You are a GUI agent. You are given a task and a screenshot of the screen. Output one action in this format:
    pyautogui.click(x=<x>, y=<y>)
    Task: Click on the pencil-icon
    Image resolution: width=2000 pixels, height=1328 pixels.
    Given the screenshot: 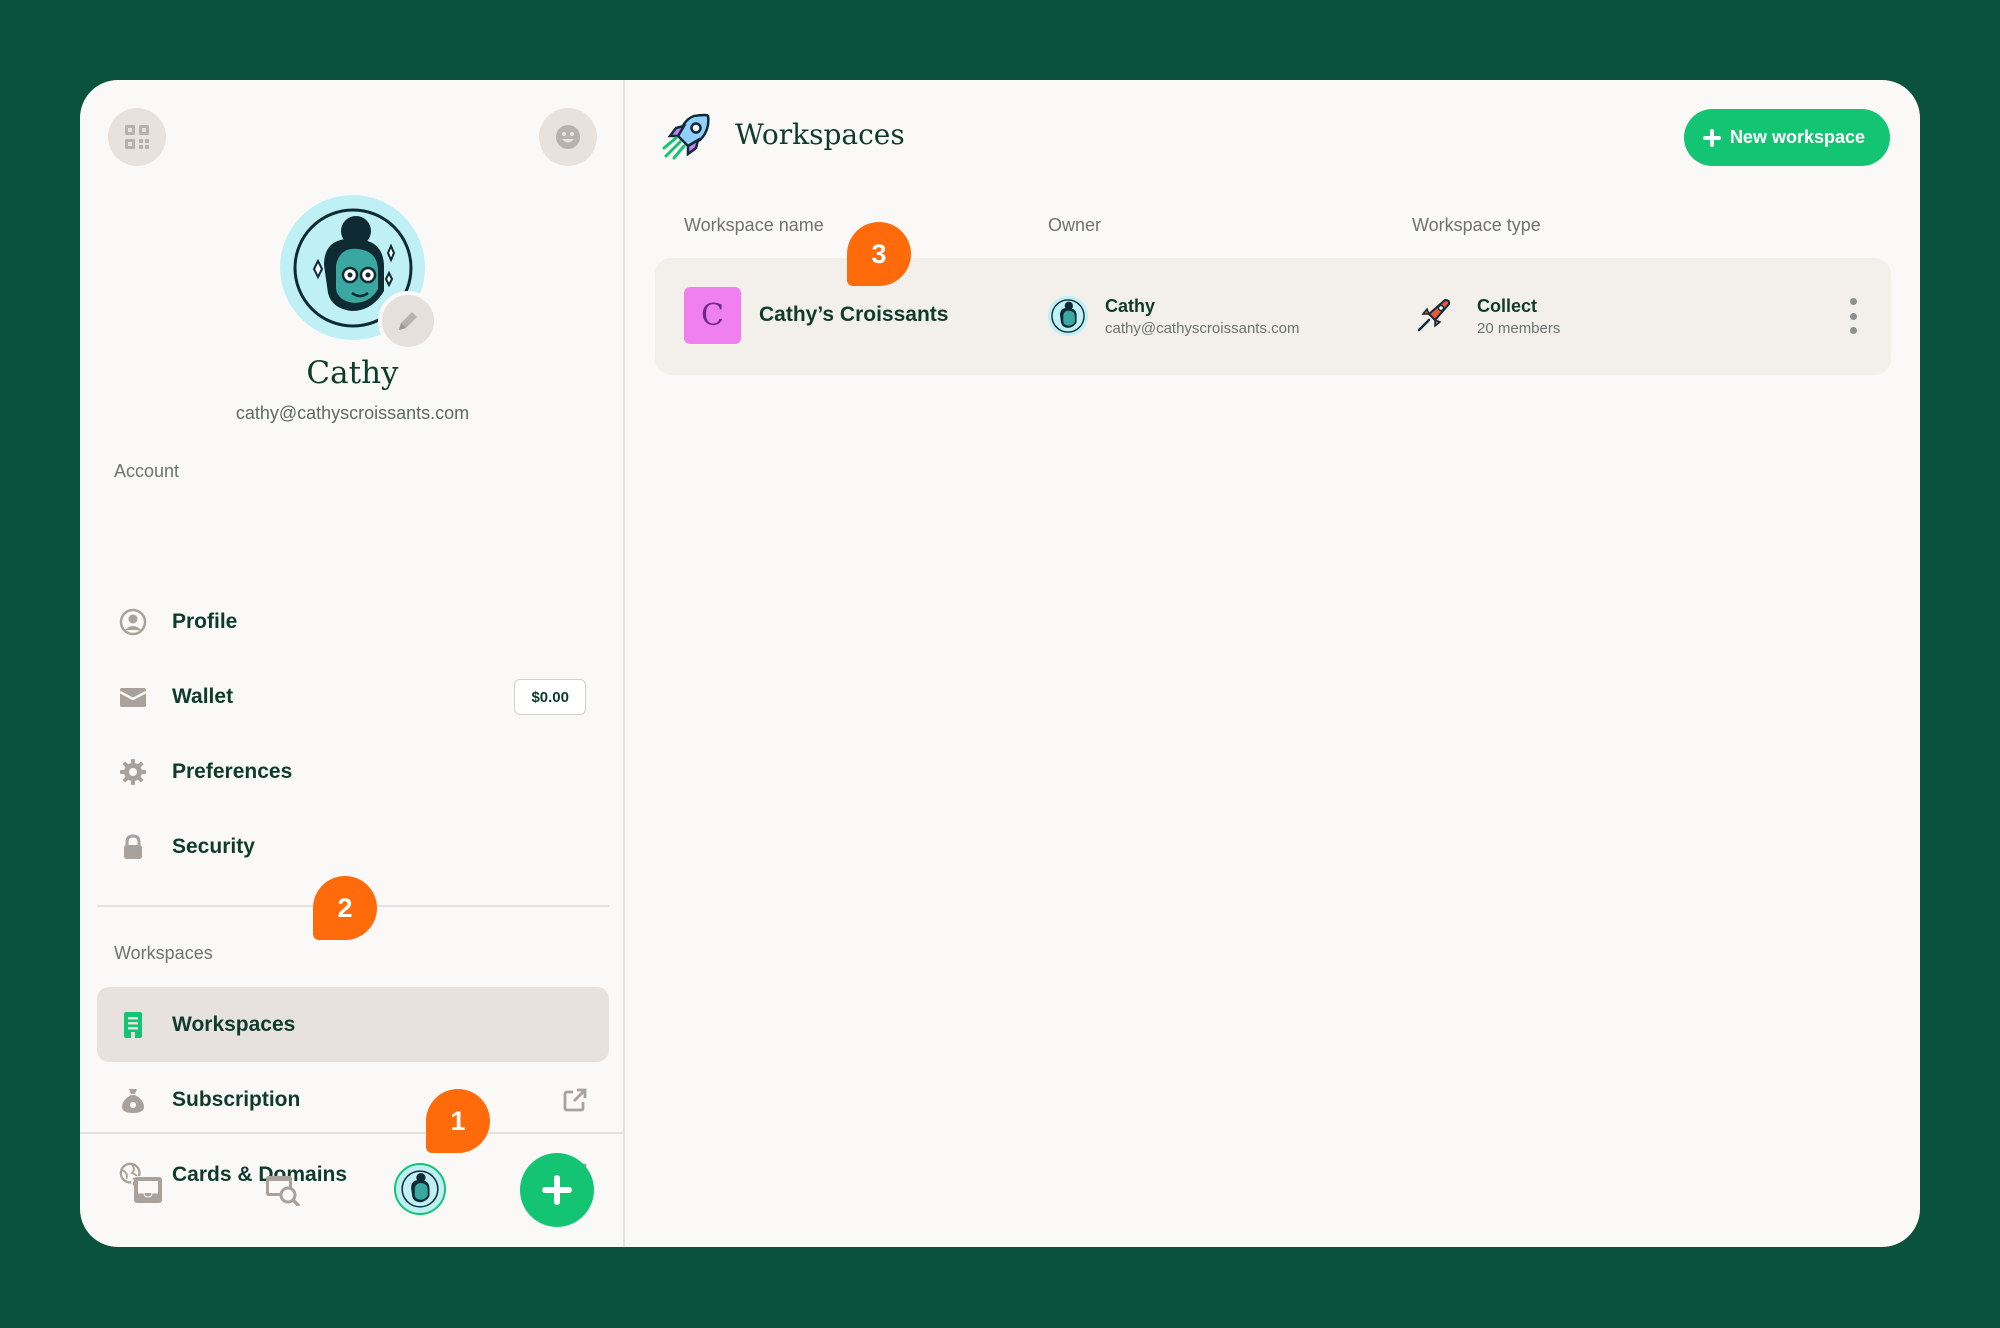 What is the action you would take?
    pyautogui.click(x=408, y=321)
    